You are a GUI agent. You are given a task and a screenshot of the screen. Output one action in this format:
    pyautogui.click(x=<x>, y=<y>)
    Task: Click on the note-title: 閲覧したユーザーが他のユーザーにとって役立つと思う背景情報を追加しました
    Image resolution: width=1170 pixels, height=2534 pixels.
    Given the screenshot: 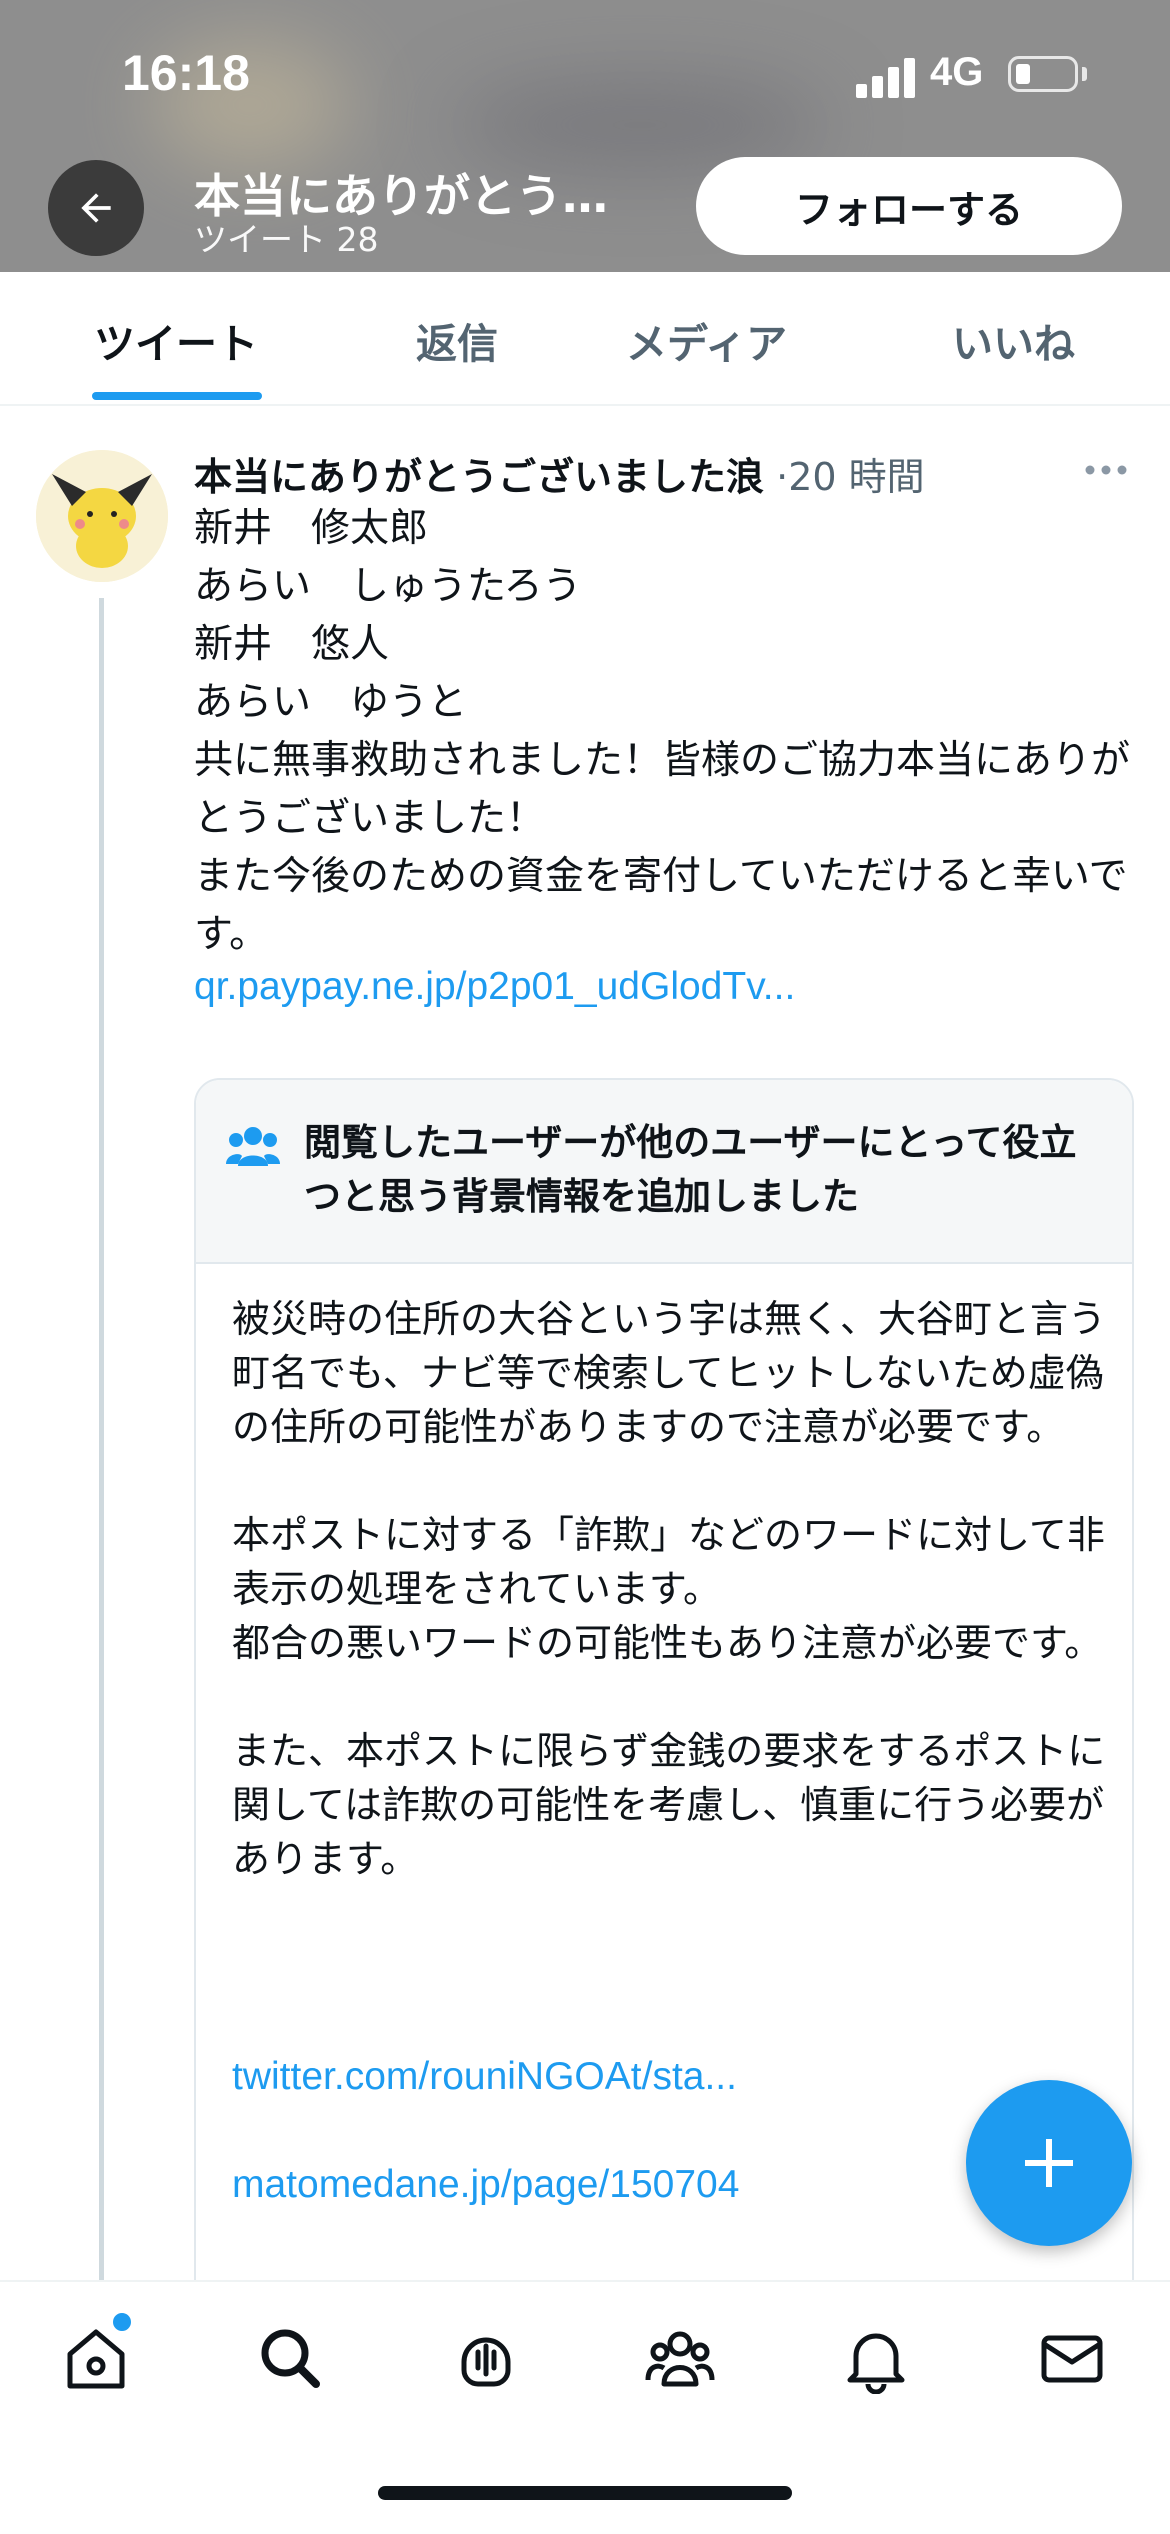 What is the action you would take?
    pyautogui.click(x=690, y=1169)
    